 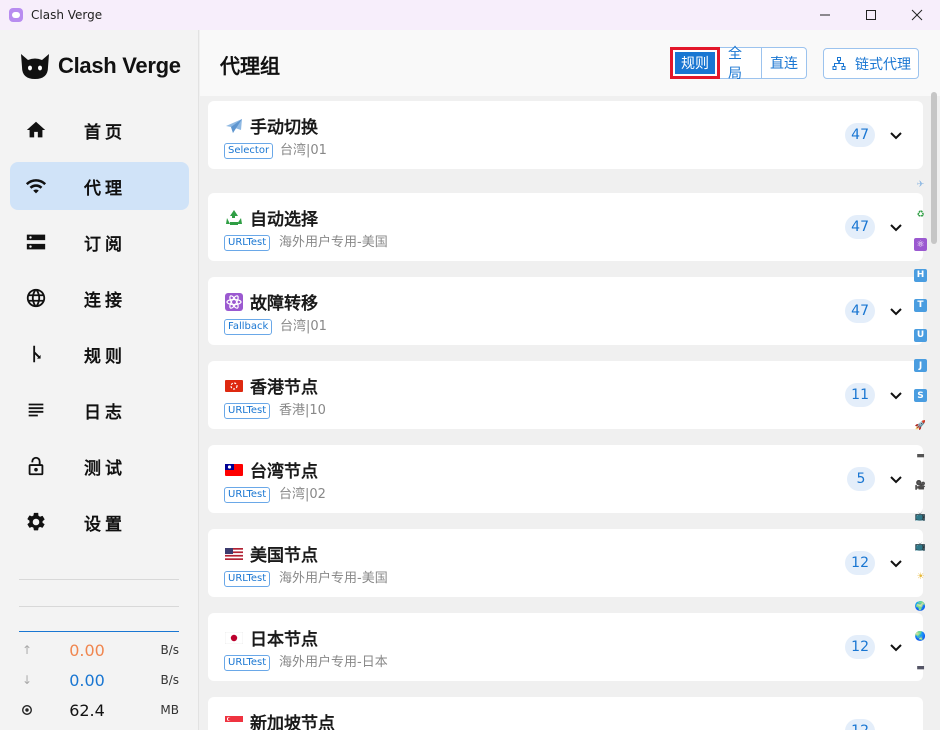 I want to click on scrollbar-thumb, so click(x=934, y=168).